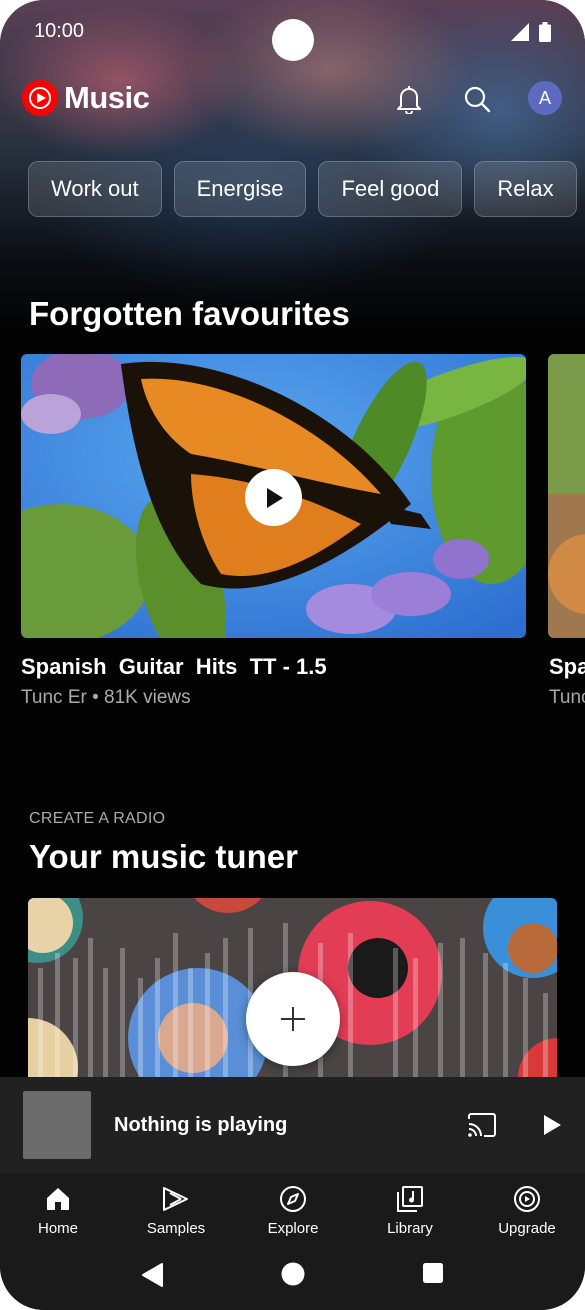  What do you see at coordinates (527, 1199) in the screenshot?
I see `upgrade-icon` at bounding box center [527, 1199].